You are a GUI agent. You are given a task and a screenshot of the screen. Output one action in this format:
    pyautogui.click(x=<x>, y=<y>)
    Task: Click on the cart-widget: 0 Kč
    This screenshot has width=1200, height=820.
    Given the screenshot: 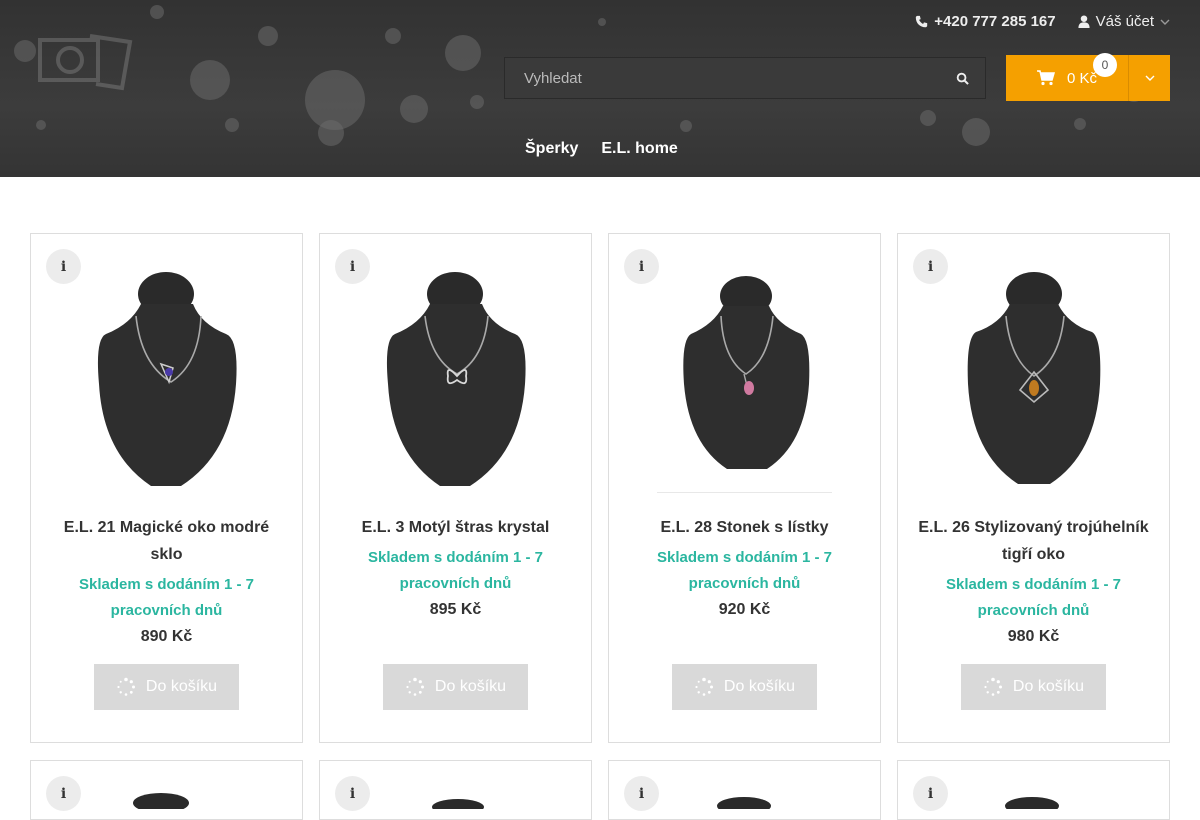 What is the action you would take?
    pyautogui.click(x=1088, y=78)
    